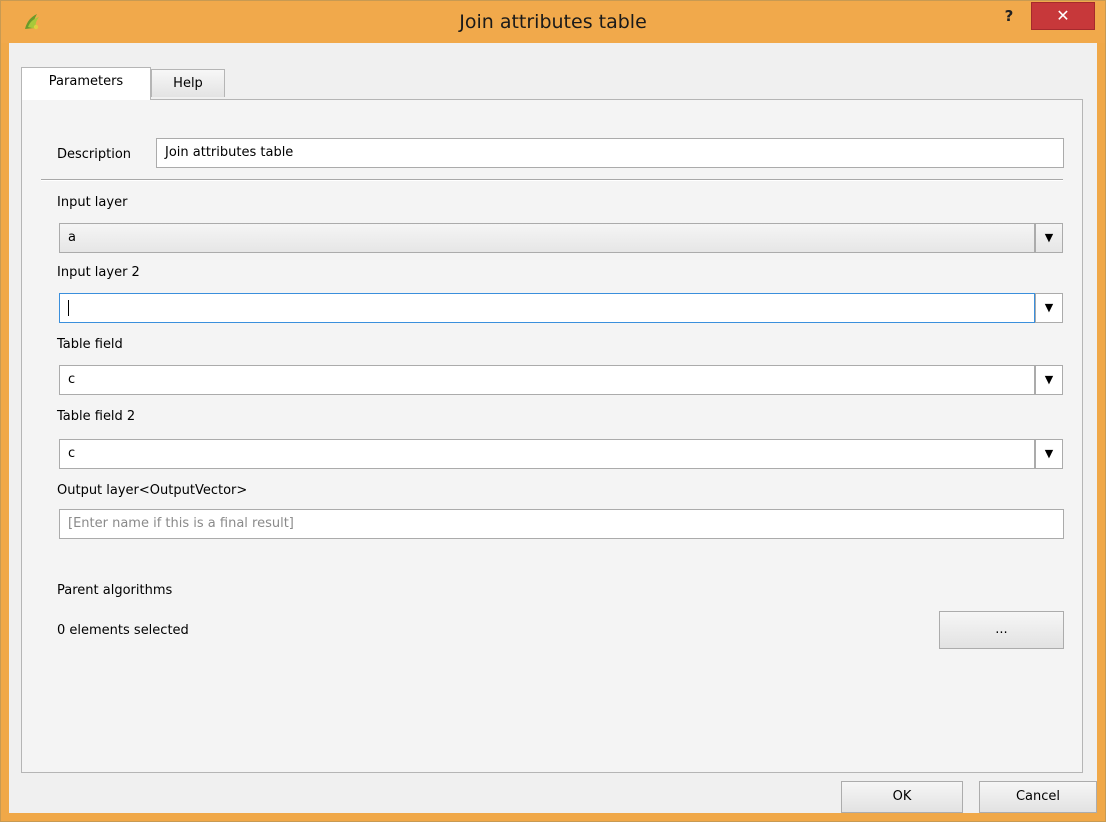 The width and height of the screenshot is (1106, 822). What do you see at coordinates (552, 180) in the screenshot?
I see `separator` at bounding box center [552, 180].